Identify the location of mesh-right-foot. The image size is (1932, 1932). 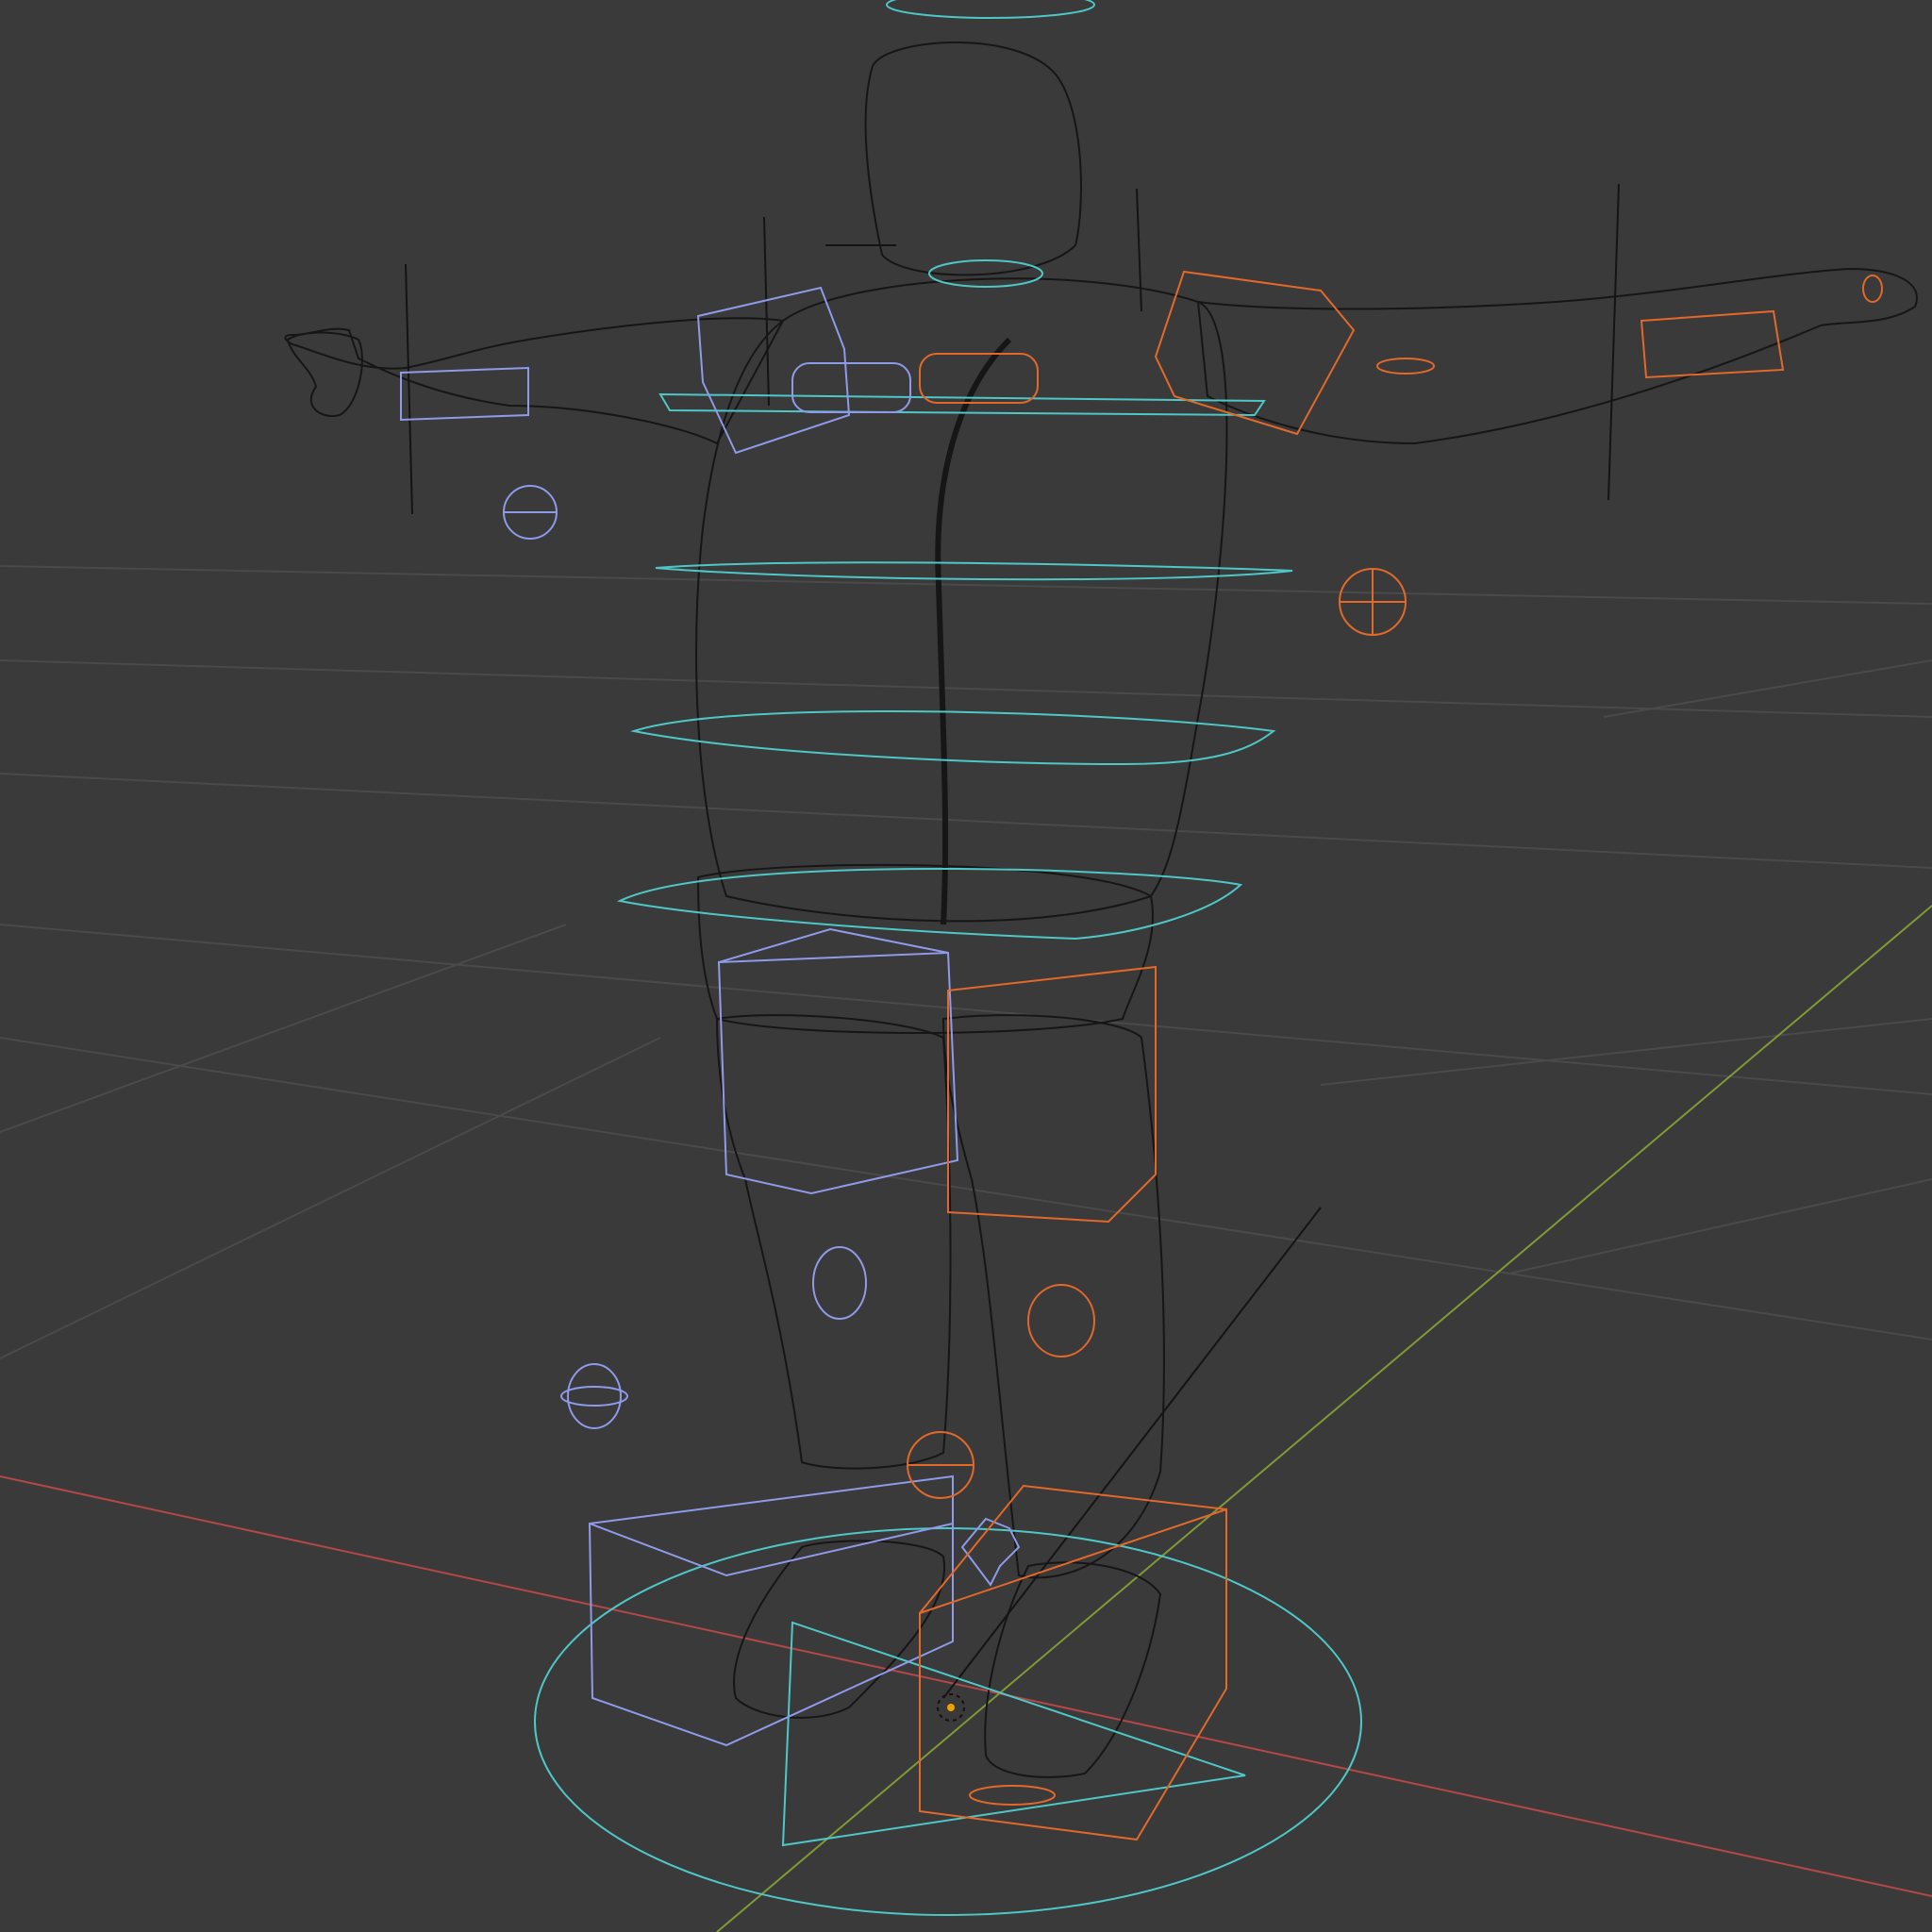
(1073, 1670).